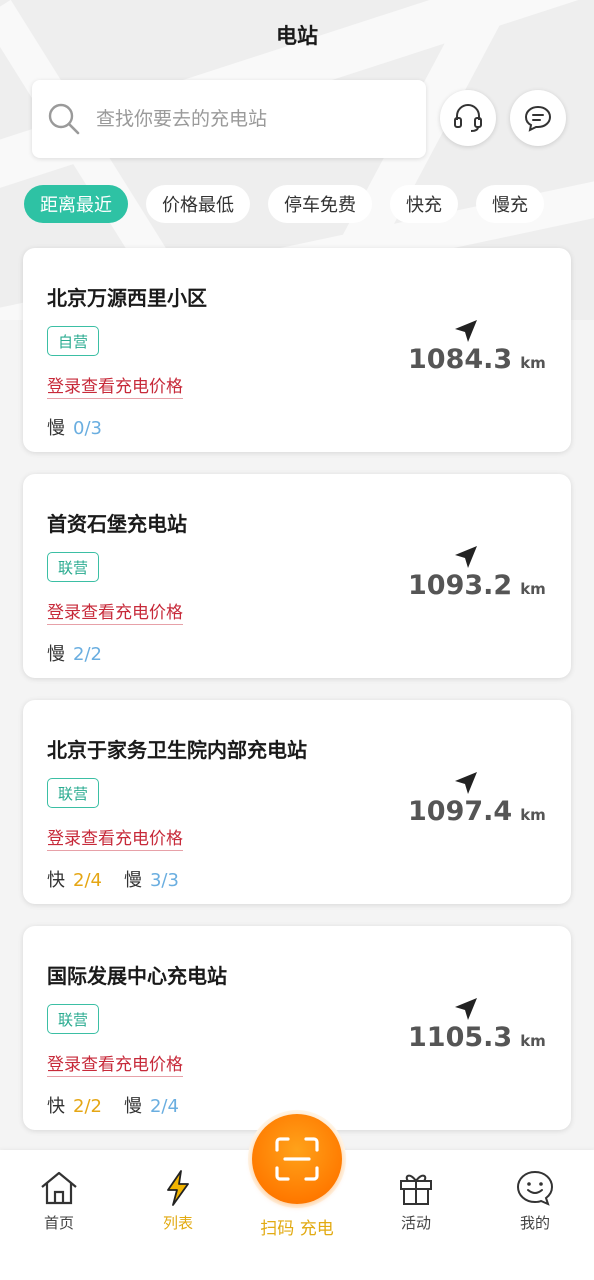 Image resolution: width=594 pixels, height=1280 pixels. I want to click on filter-bar: 距离最近 价格最低 停车免费 快充 慢充, so click(309, 204).